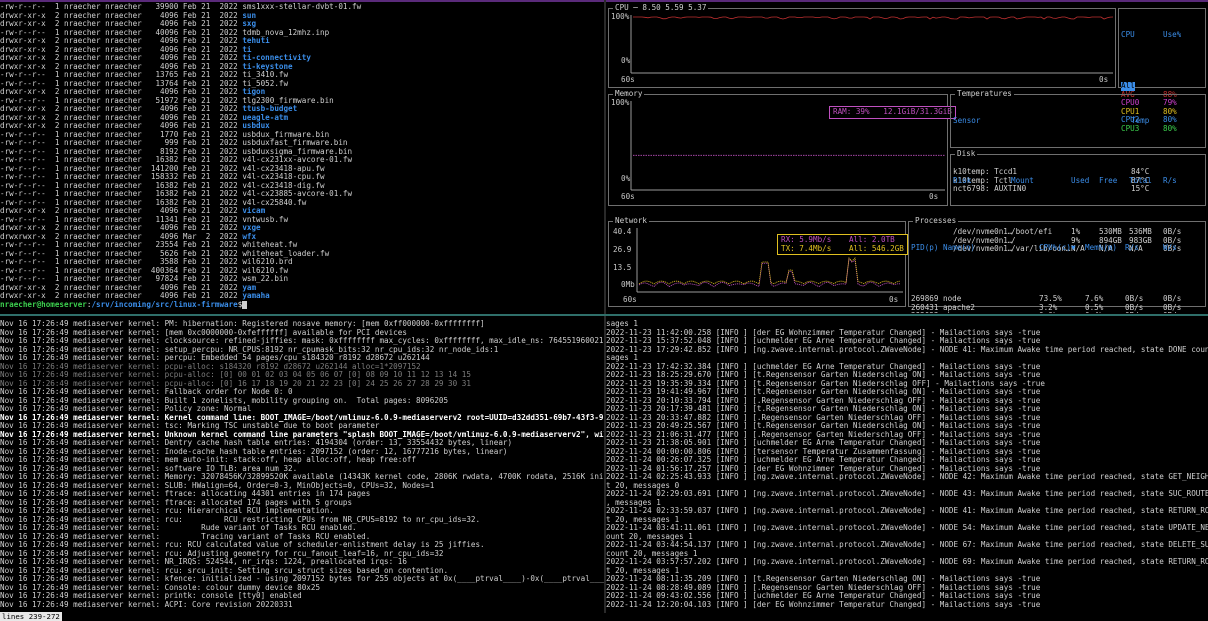 The width and height of the screenshot is (1208, 621). What do you see at coordinates (294, 143) in the screenshot?
I see `file-name: usbduxfast_firmware.bin` at bounding box center [294, 143].